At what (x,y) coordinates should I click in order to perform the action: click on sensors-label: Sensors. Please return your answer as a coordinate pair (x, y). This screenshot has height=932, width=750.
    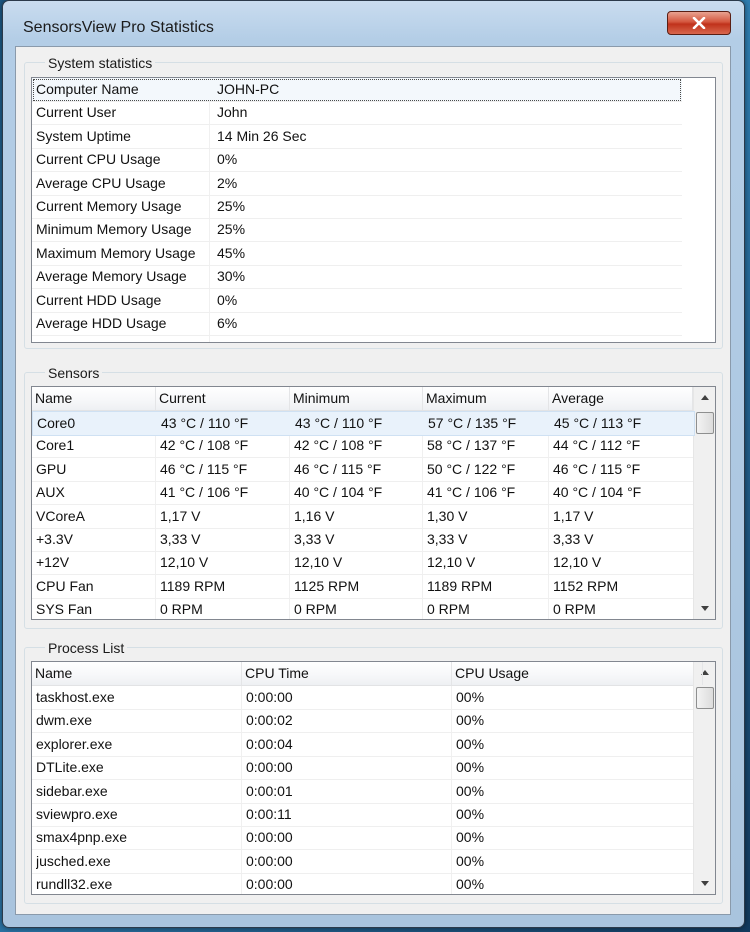
    Looking at the image, I should click on (74, 373).